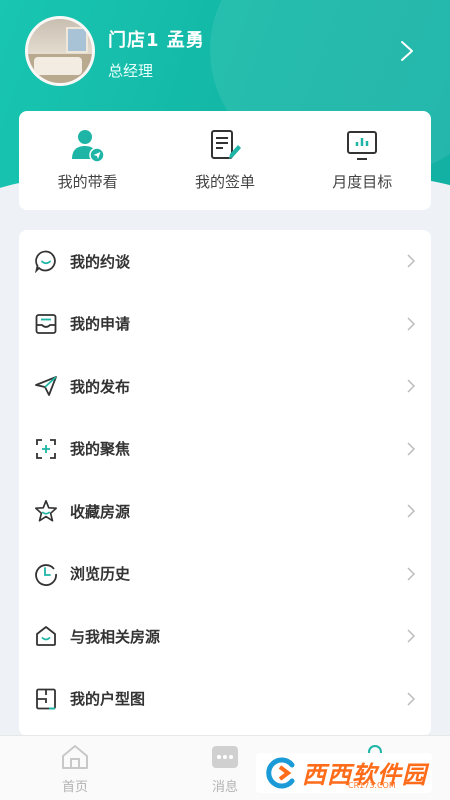 This screenshot has height=800, width=450. What do you see at coordinates (87, 182) in the screenshot?
I see `quick-action-label: 我的带看` at bounding box center [87, 182].